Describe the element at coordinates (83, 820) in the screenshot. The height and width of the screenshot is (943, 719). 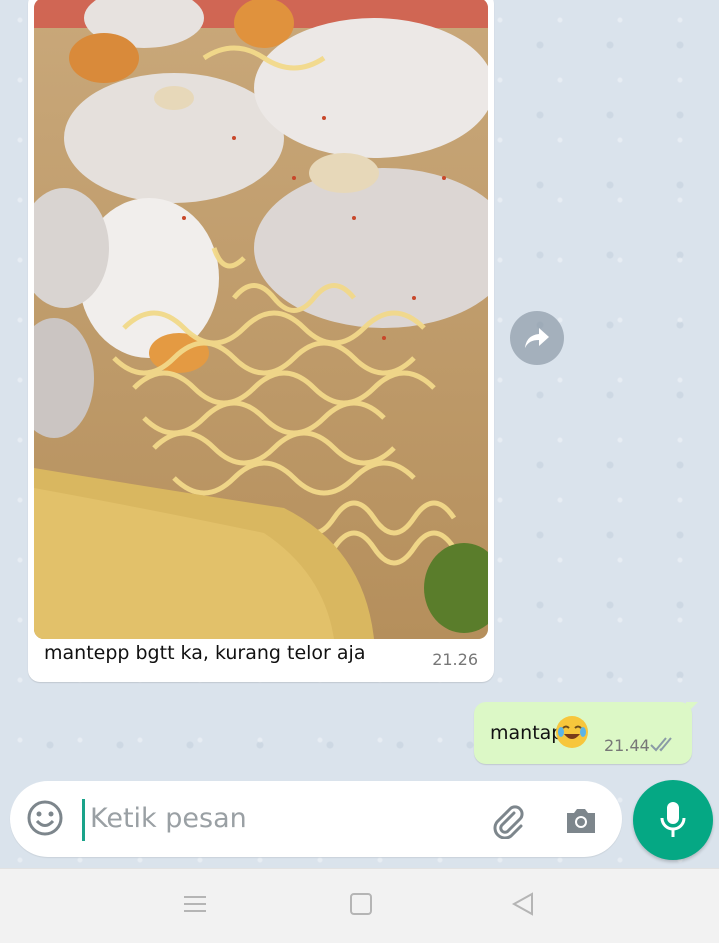
I see `text-cursor` at that location.